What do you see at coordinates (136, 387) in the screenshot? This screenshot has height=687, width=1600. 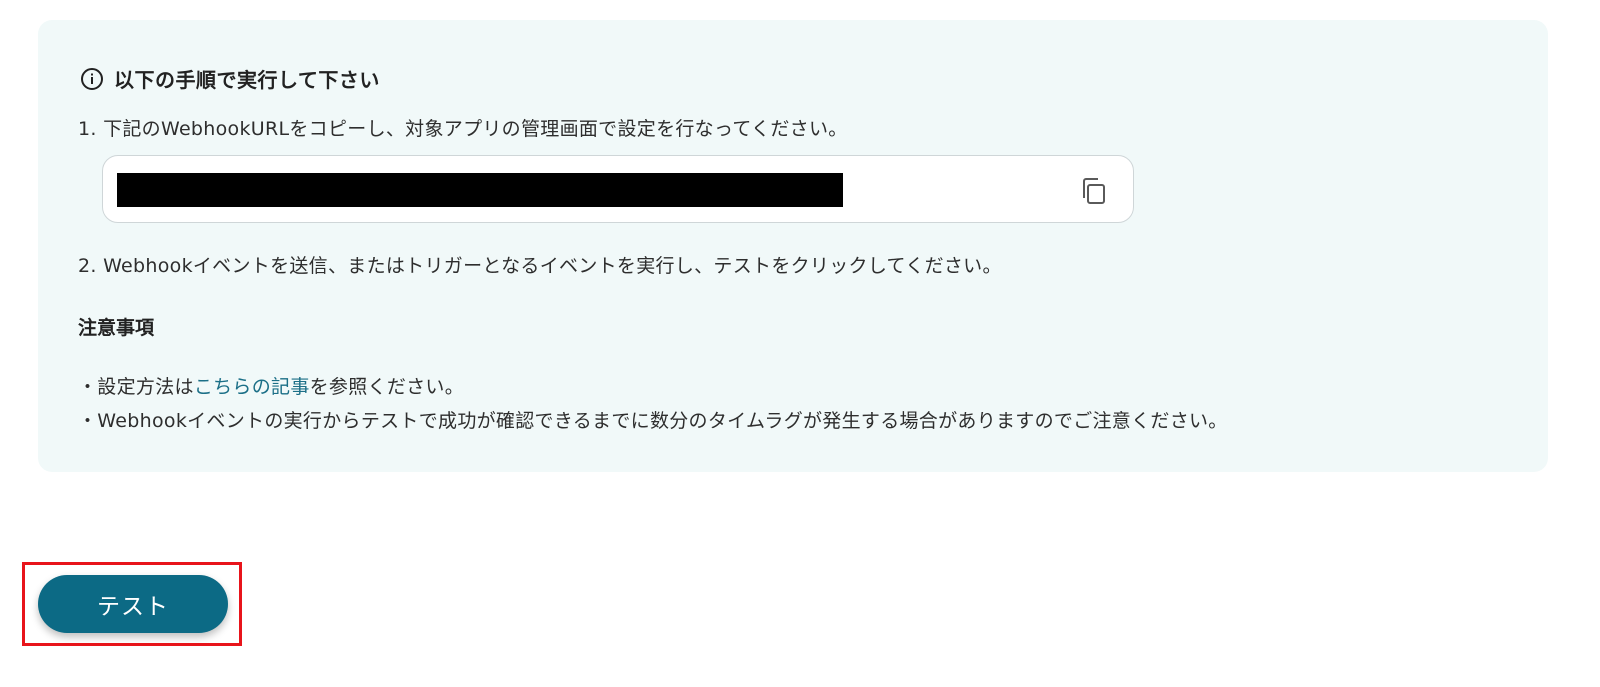 I see `note-item-1-prefix: ・設定方法は` at bounding box center [136, 387].